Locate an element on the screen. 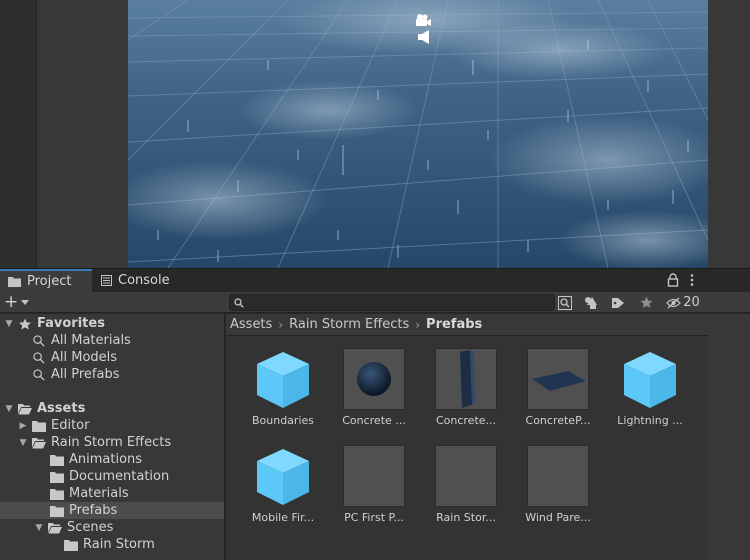  hidden-packages-button: 20 is located at coordinates (683, 302).